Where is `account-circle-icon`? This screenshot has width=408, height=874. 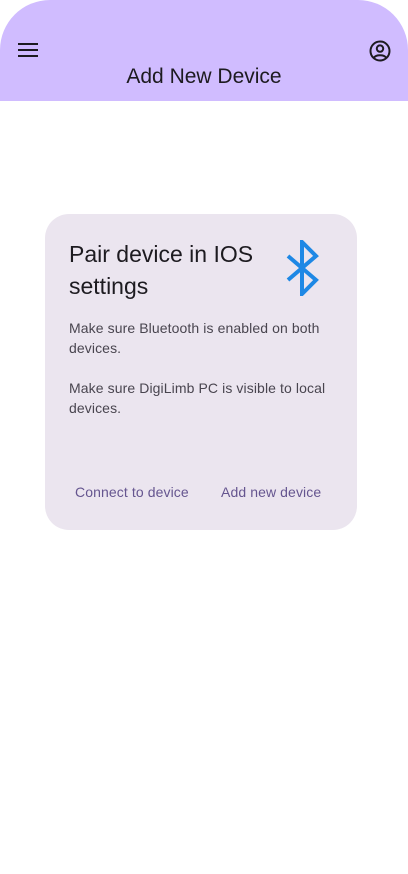
account-circle-icon is located at coordinates (380, 51).